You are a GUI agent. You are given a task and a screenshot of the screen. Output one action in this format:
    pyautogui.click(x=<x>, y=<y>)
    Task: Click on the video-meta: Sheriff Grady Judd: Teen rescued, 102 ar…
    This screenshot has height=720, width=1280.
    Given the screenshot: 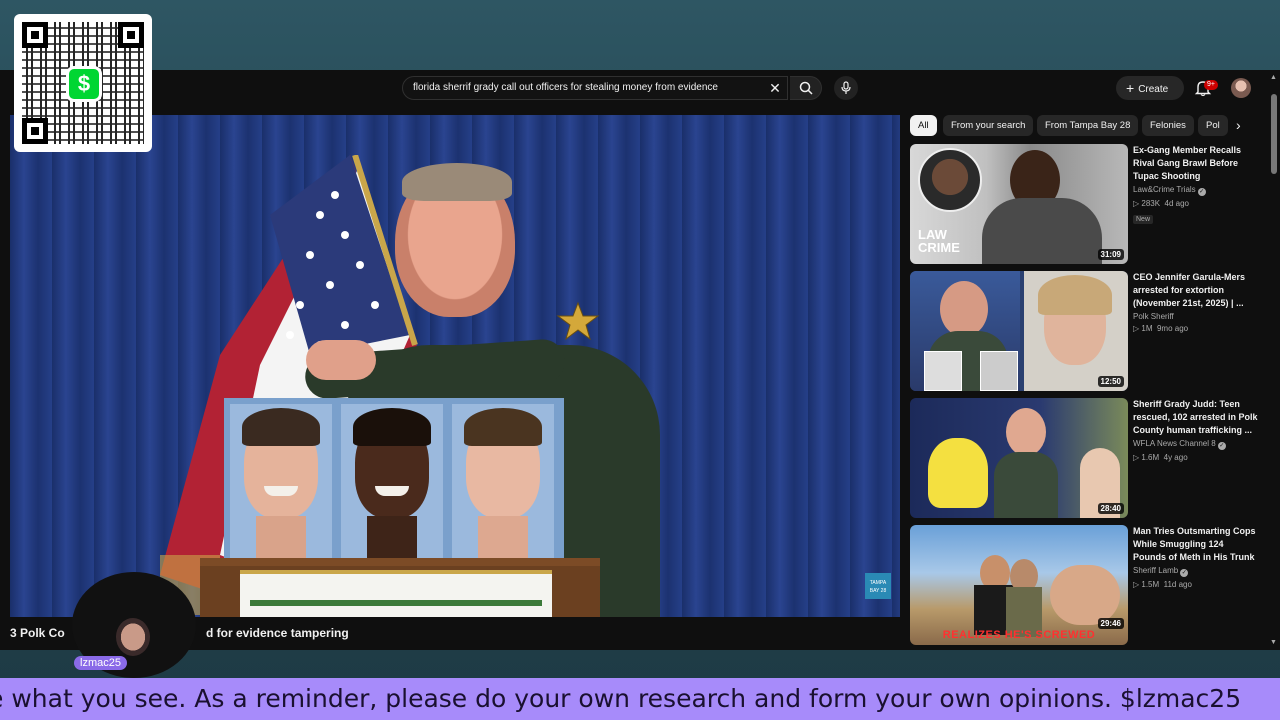 What is the action you would take?
    pyautogui.click(x=1195, y=430)
    